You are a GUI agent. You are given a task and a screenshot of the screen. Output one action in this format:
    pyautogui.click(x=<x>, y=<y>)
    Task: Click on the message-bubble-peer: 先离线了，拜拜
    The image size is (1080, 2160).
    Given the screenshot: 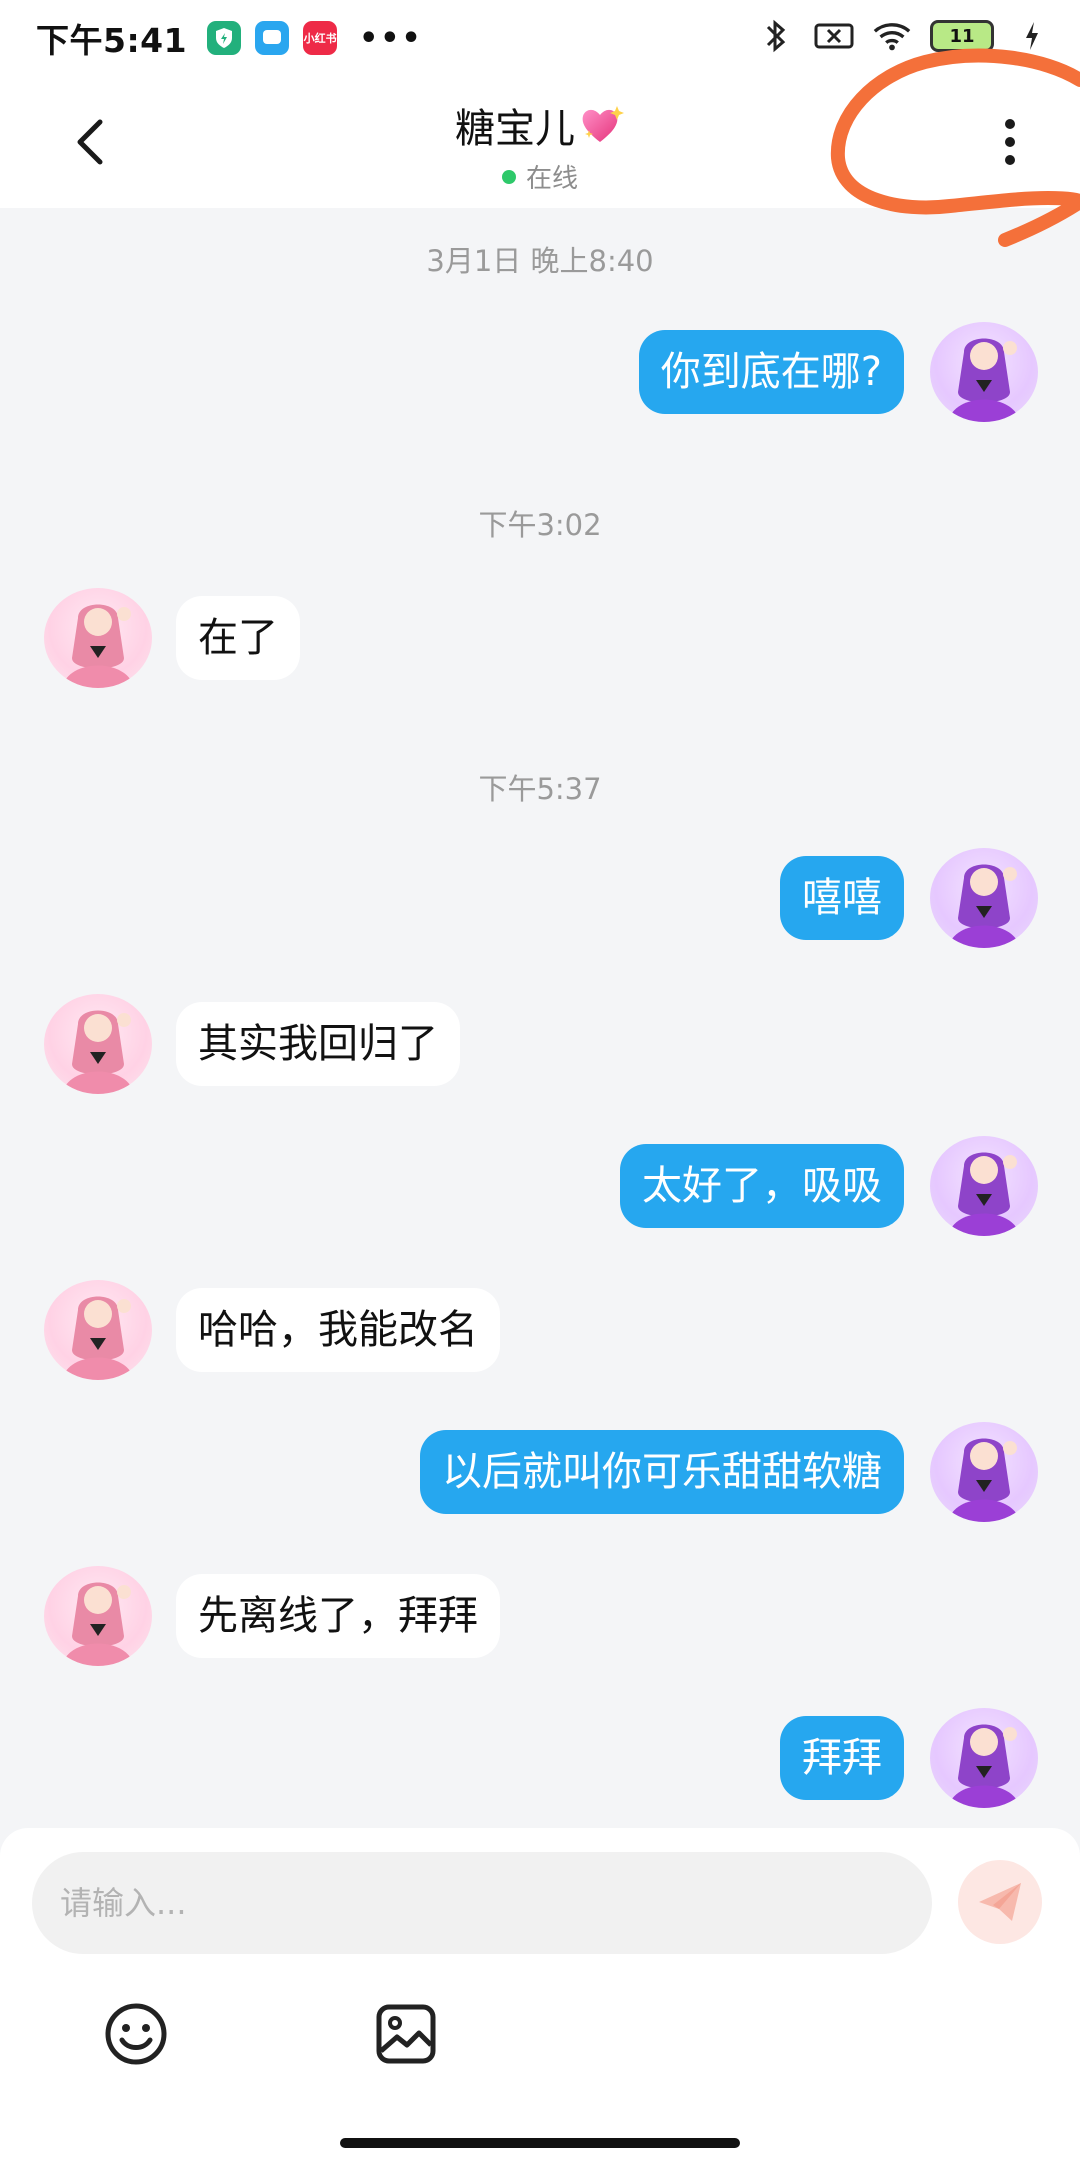 What is the action you would take?
    pyautogui.click(x=338, y=1616)
    